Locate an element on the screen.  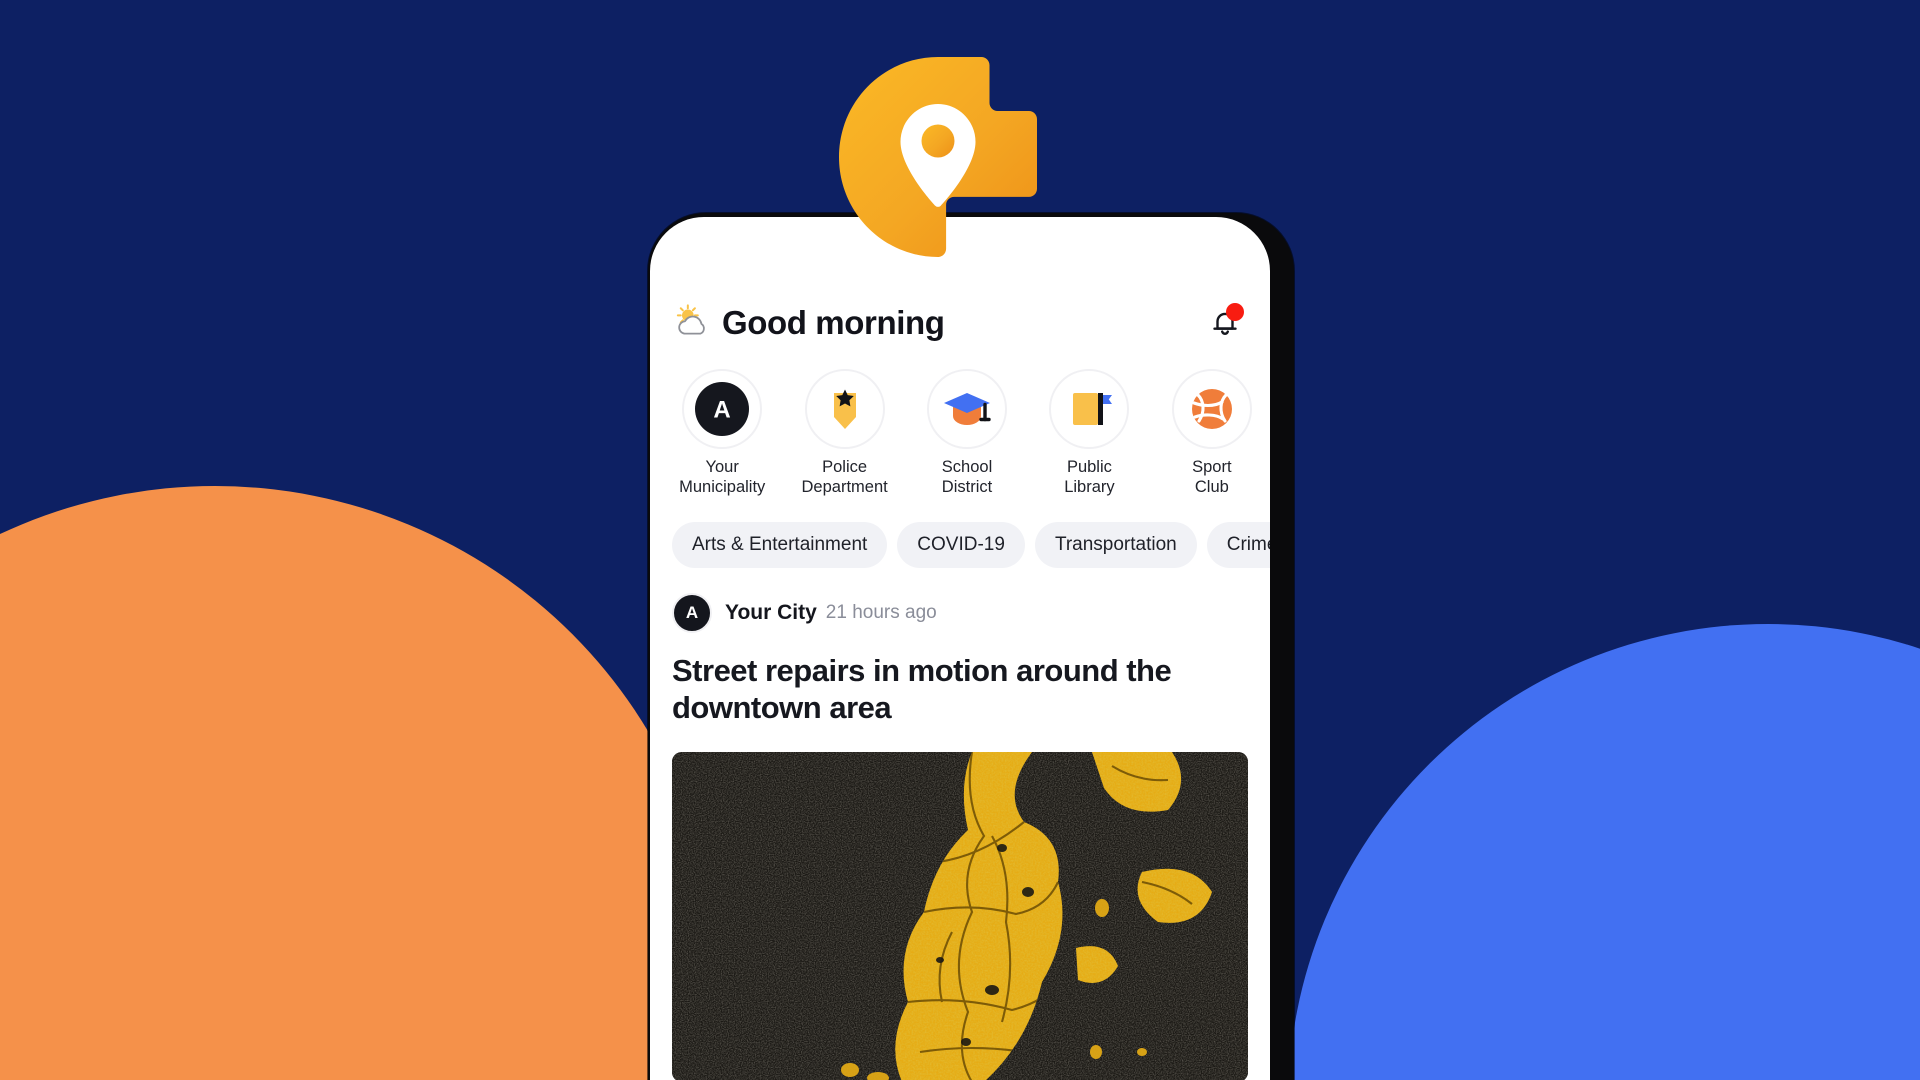
post-timestamp: 21 hours ago is located at coordinates (881, 612).